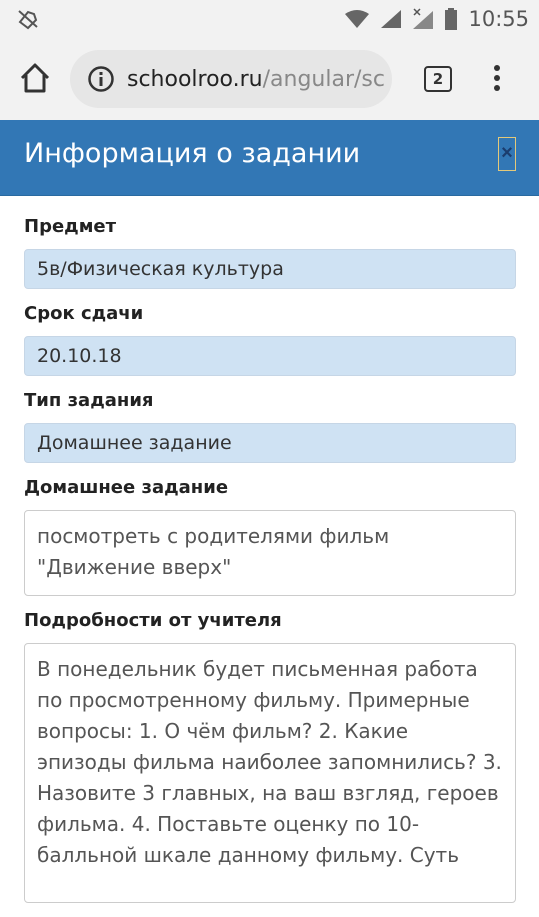 The height and width of the screenshot is (917, 539). What do you see at coordinates (269, 19) in the screenshot?
I see `status-bar: 10:55` at bounding box center [269, 19].